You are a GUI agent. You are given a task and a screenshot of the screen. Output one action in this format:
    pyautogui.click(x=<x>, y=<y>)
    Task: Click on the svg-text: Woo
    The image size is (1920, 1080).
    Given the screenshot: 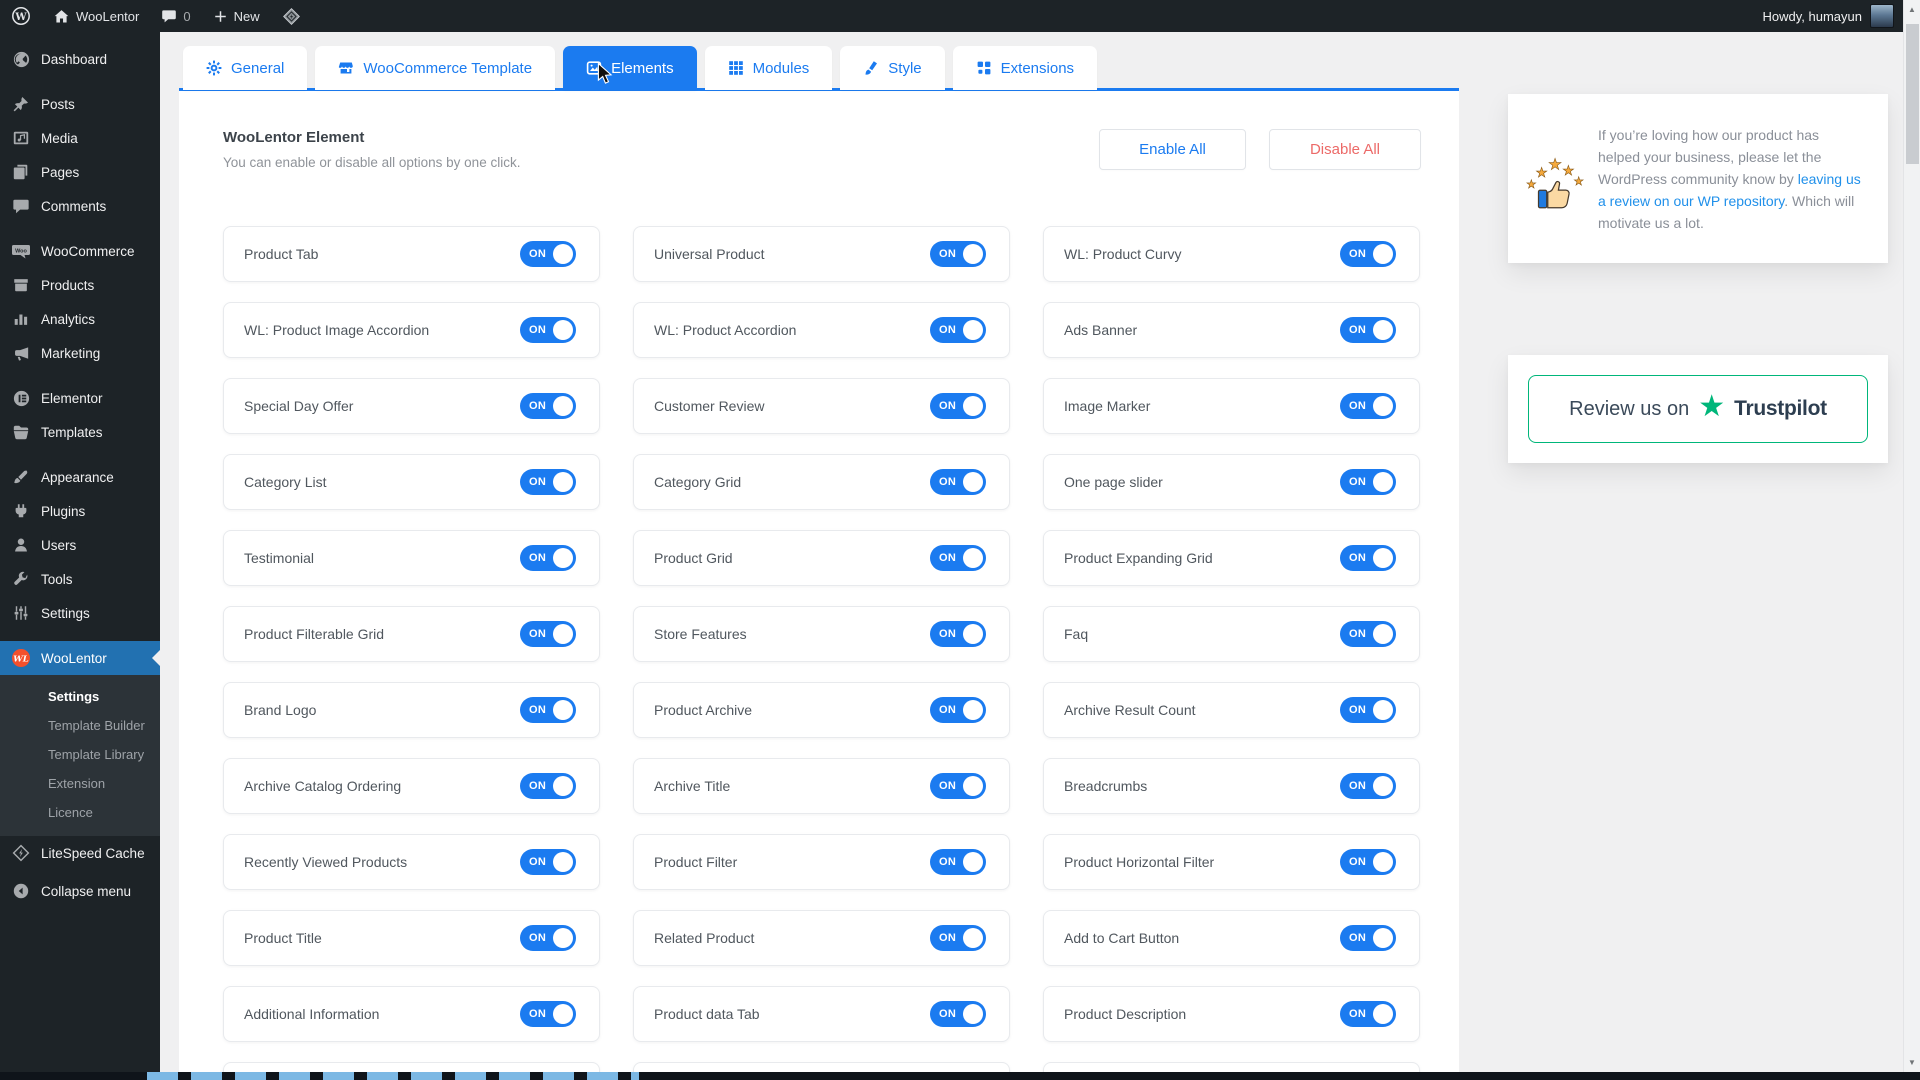 What is the action you would take?
    pyautogui.click(x=21, y=251)
    